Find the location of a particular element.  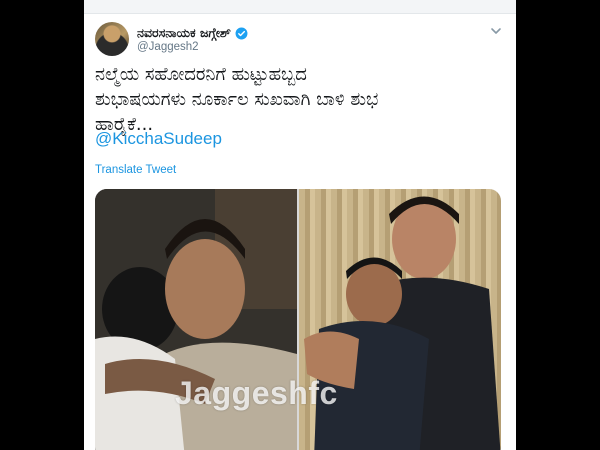

previous-tweet-strip is located at coordinates (300, 7).